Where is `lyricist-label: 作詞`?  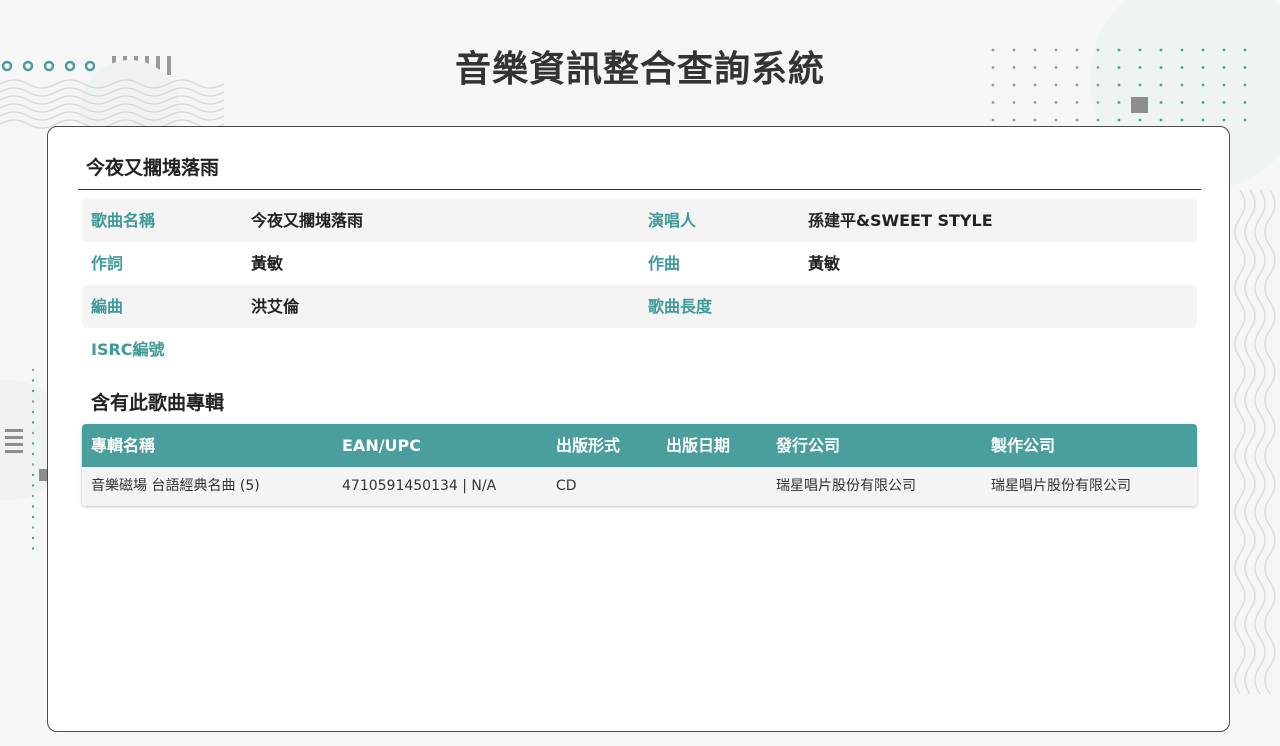
lyricist-label: 作詞 is located at coordinates (107, 263).